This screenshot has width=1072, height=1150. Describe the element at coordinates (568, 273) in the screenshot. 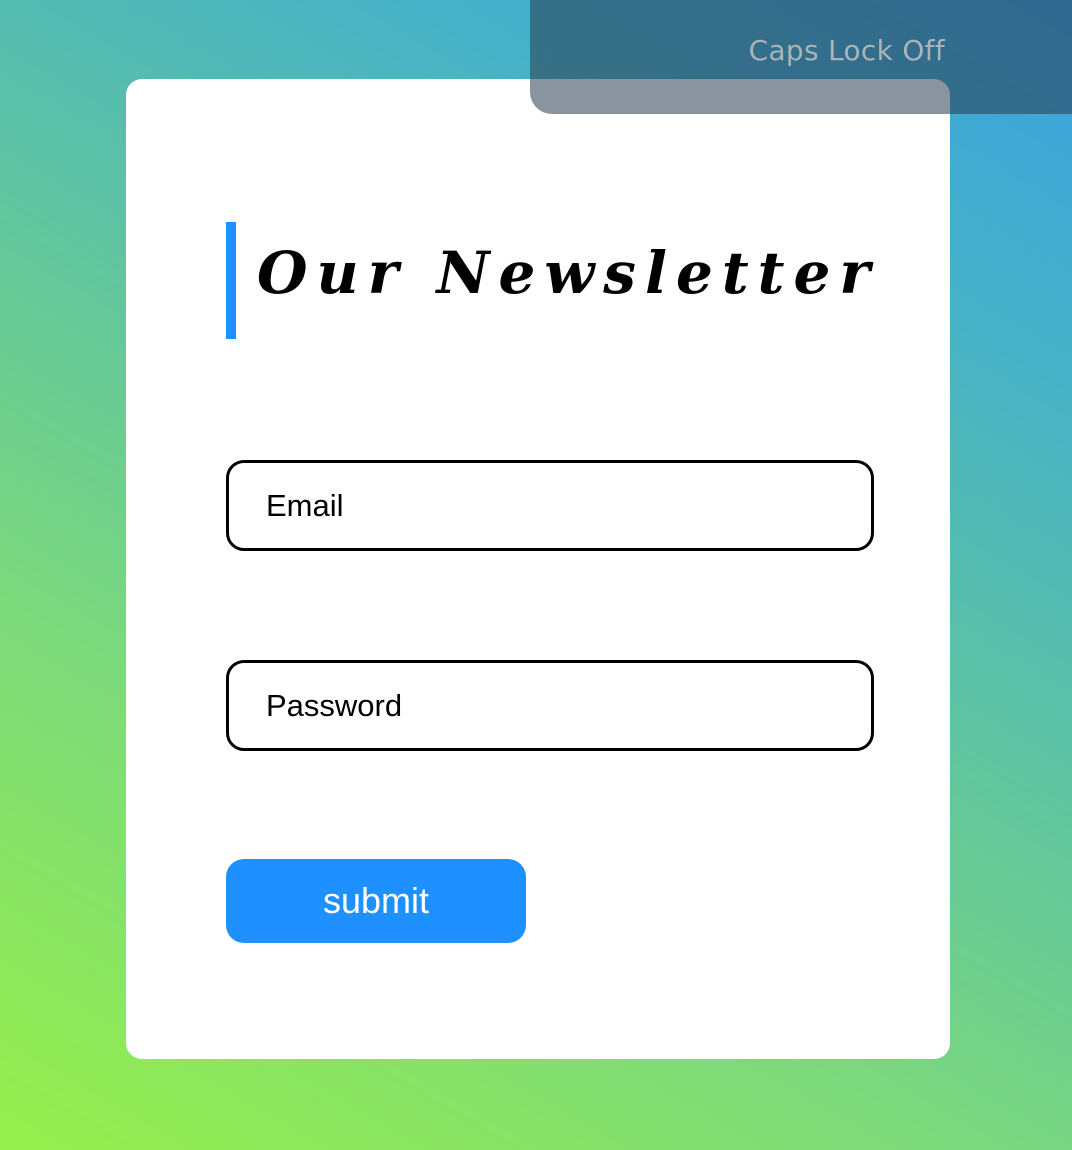

I see `page-title: Our Newsletter` at that location.